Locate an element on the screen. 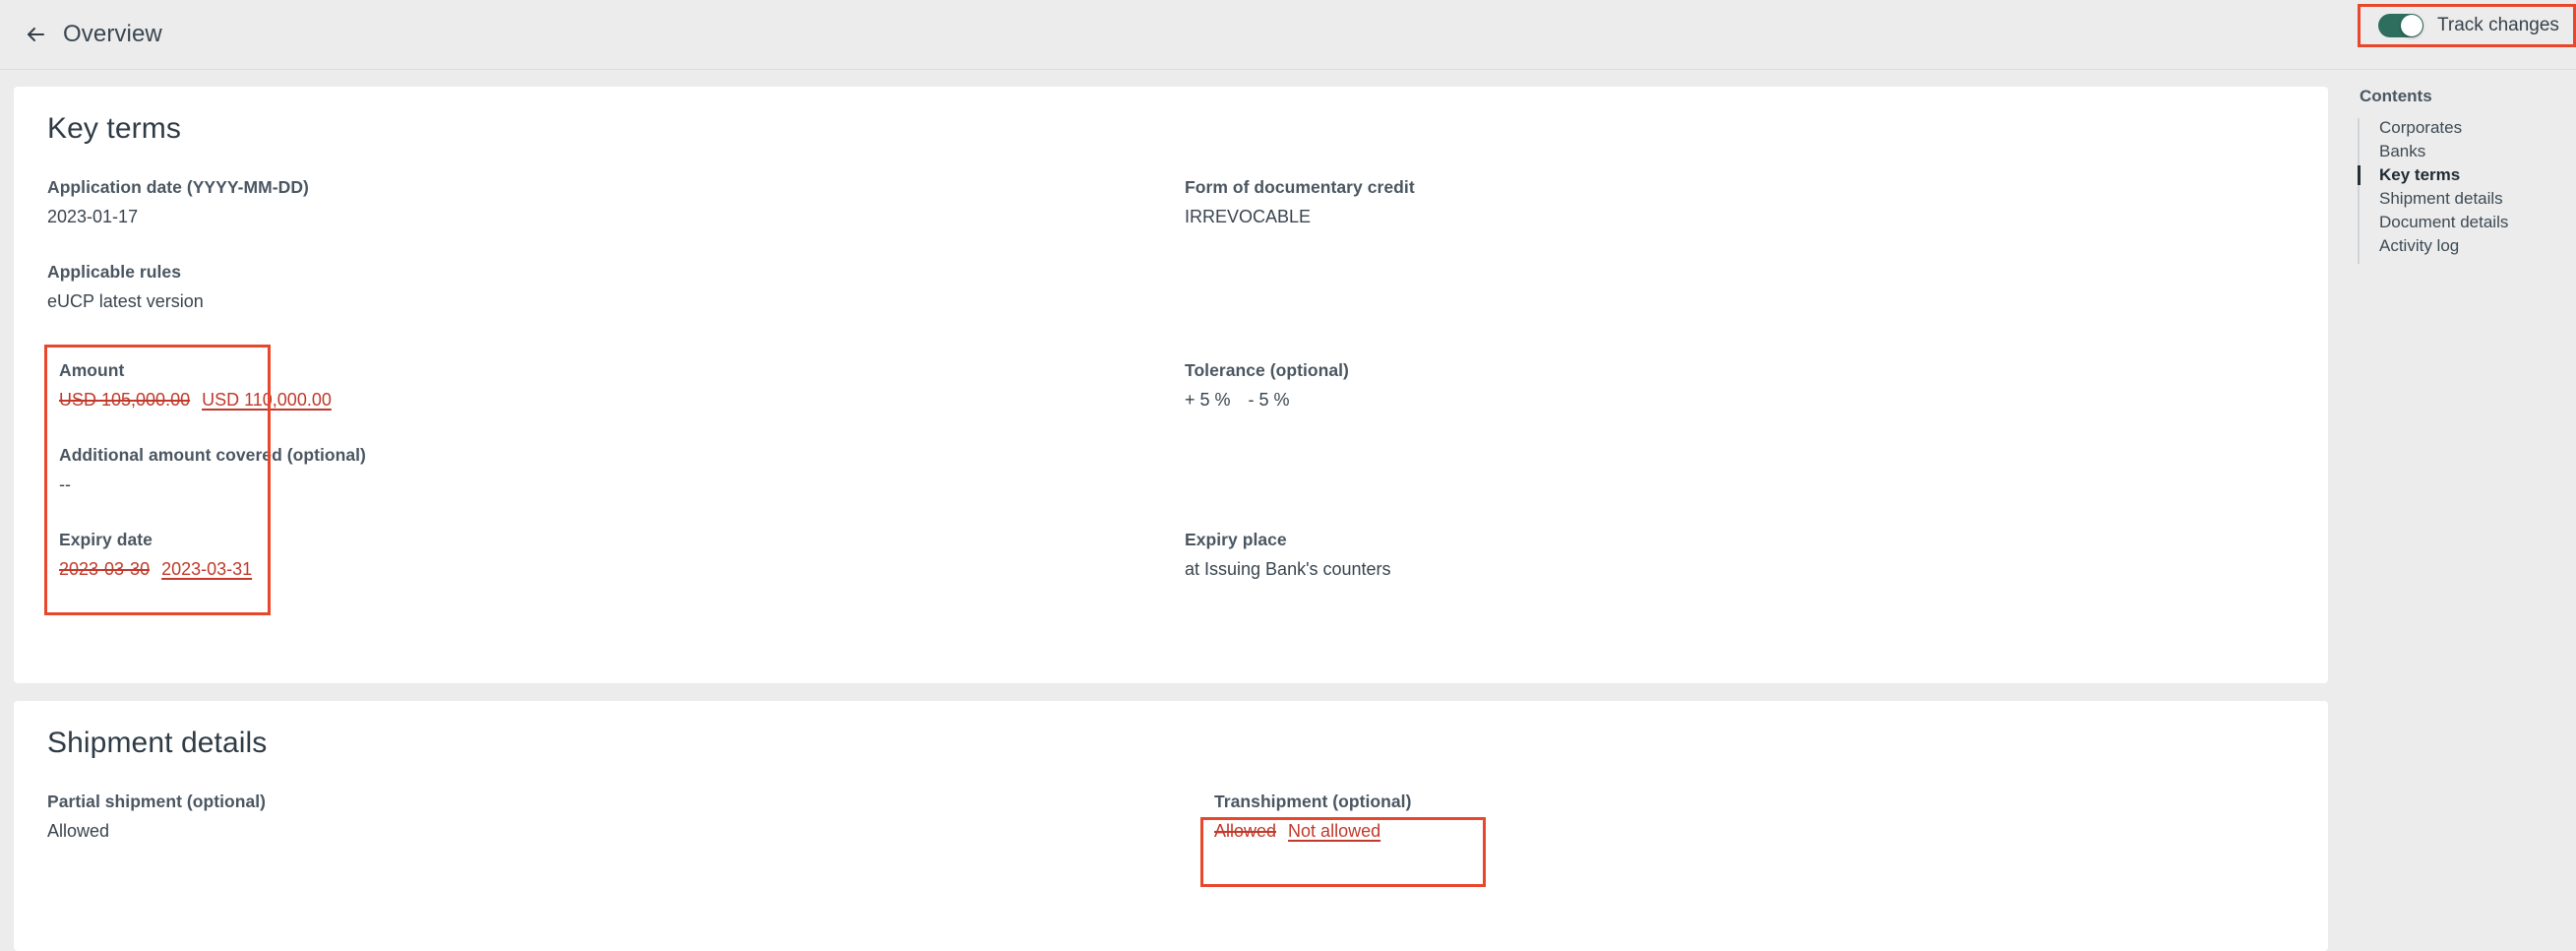 The width and height of the screenshot is (2576, 951). back-button is located at coordinates (35, 34).